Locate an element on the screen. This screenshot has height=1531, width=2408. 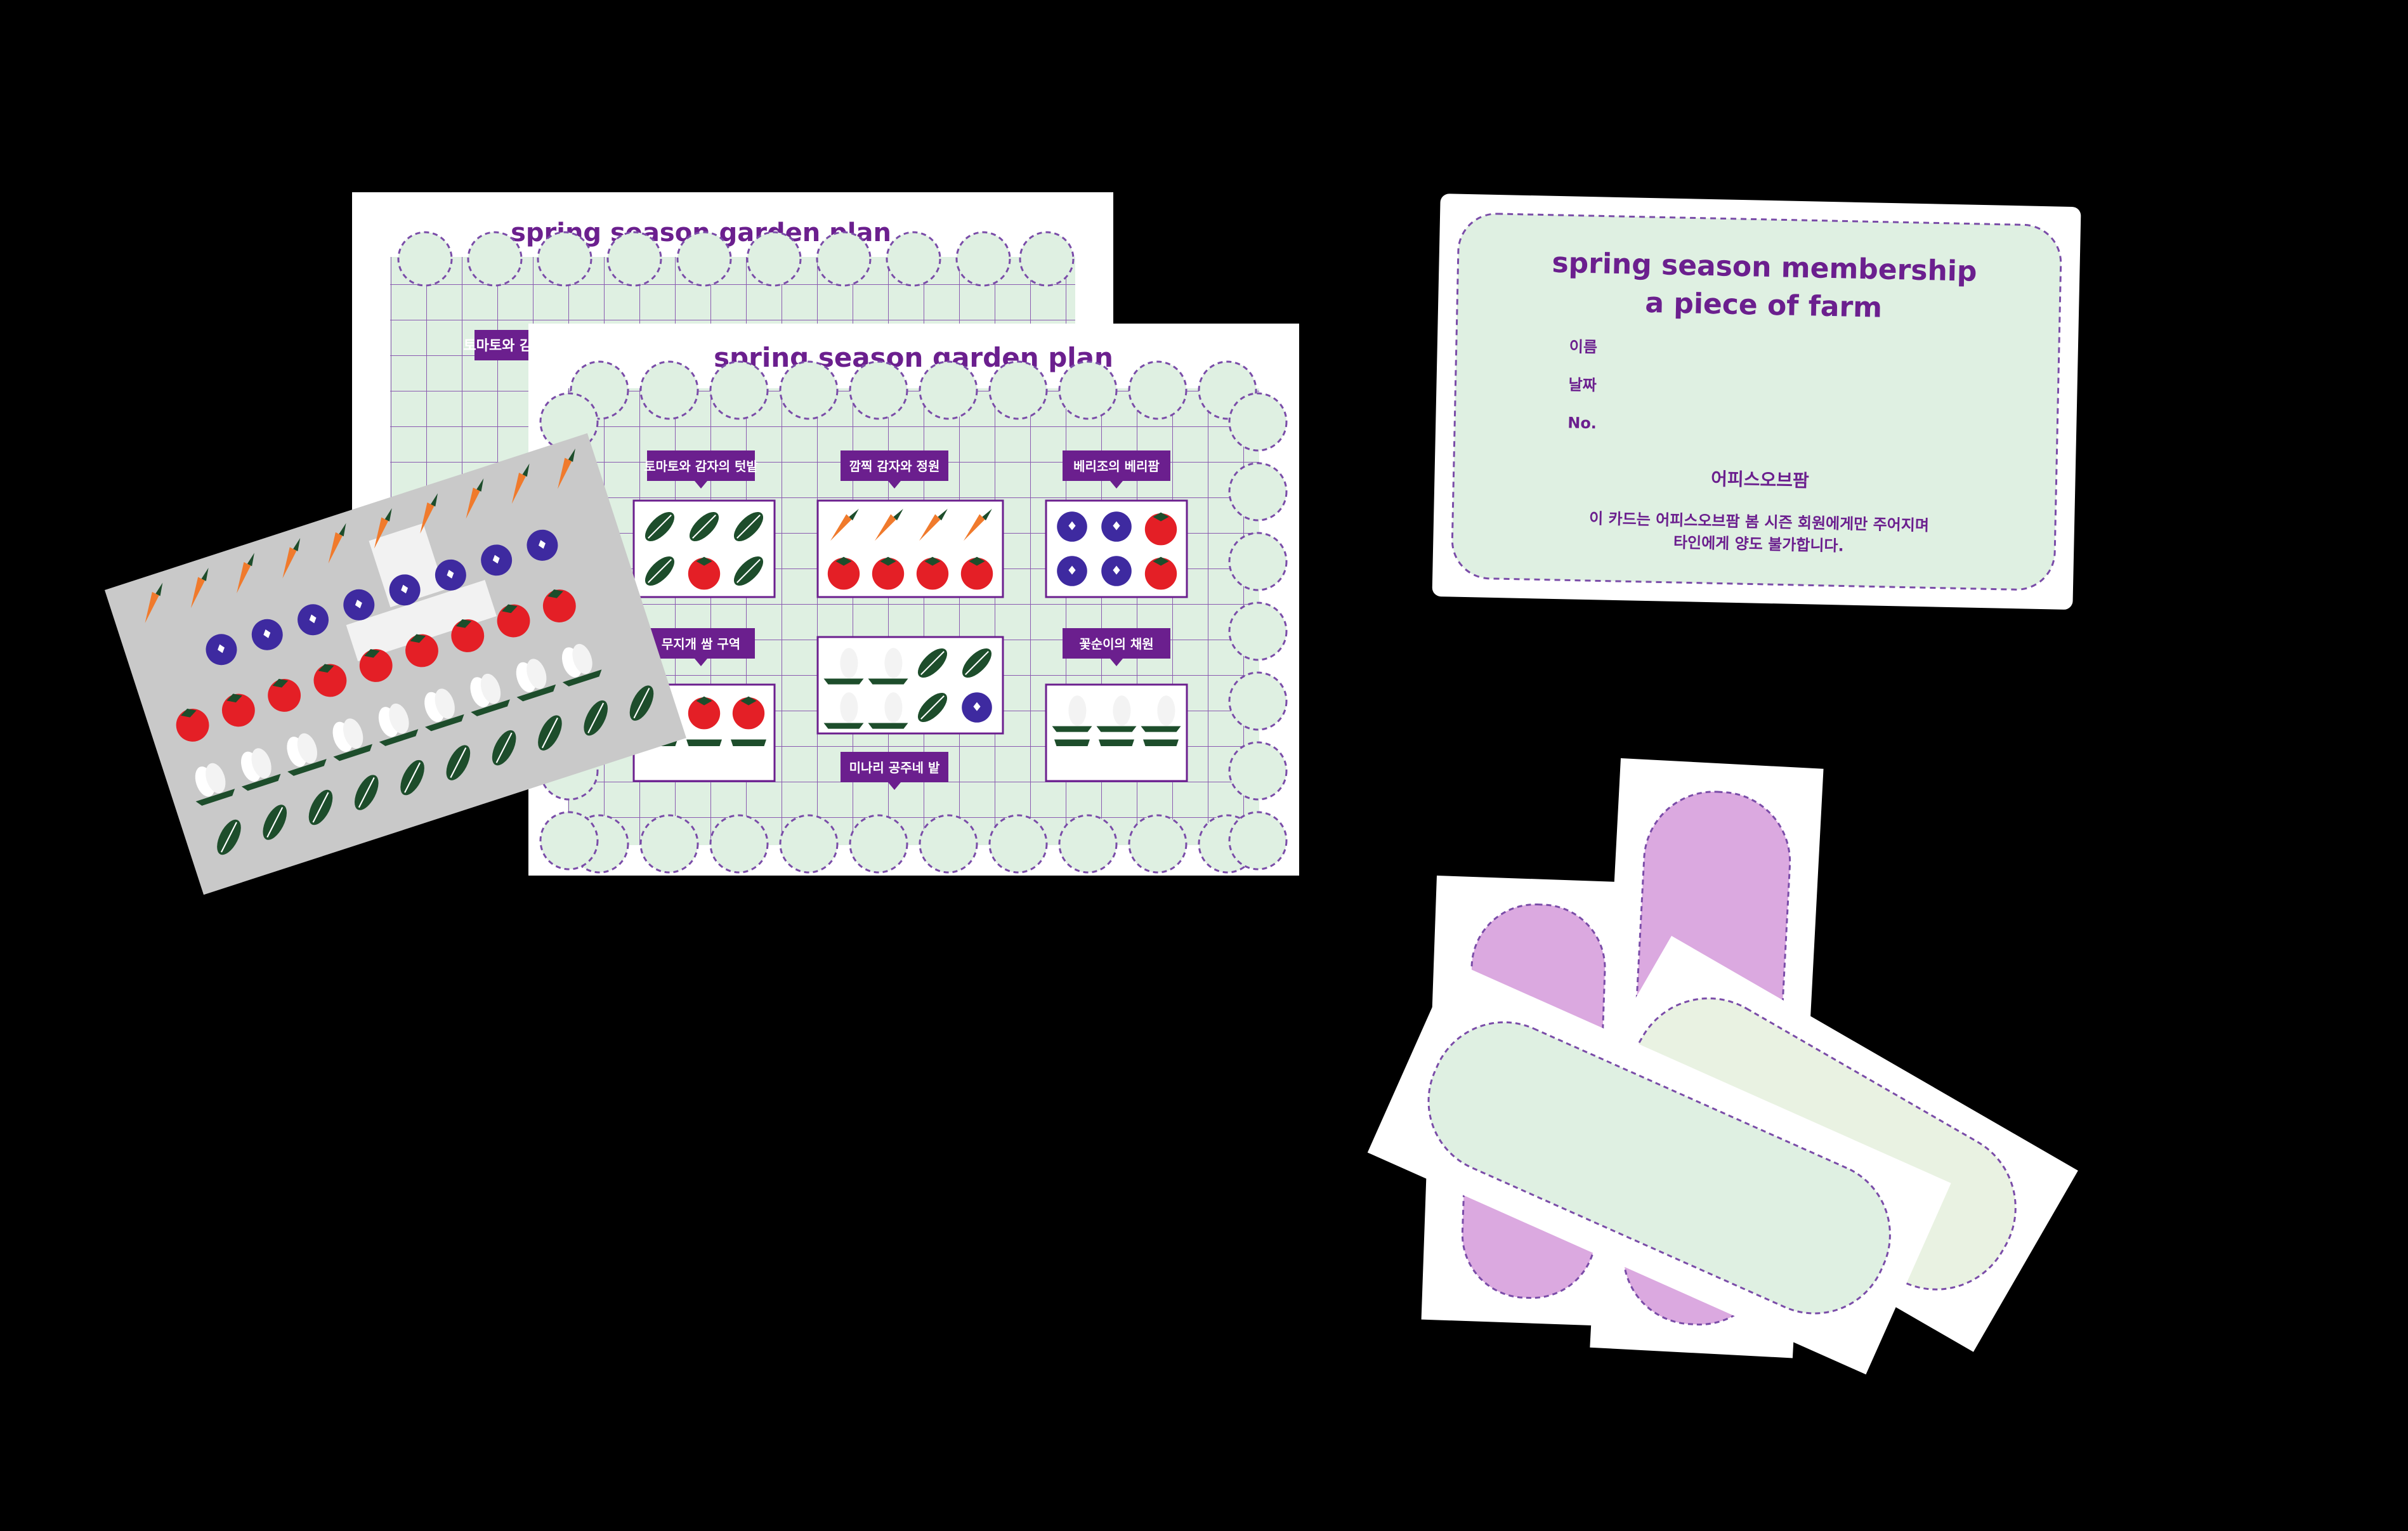
membership-field-no: No. is located at coordinates (1582, 423).